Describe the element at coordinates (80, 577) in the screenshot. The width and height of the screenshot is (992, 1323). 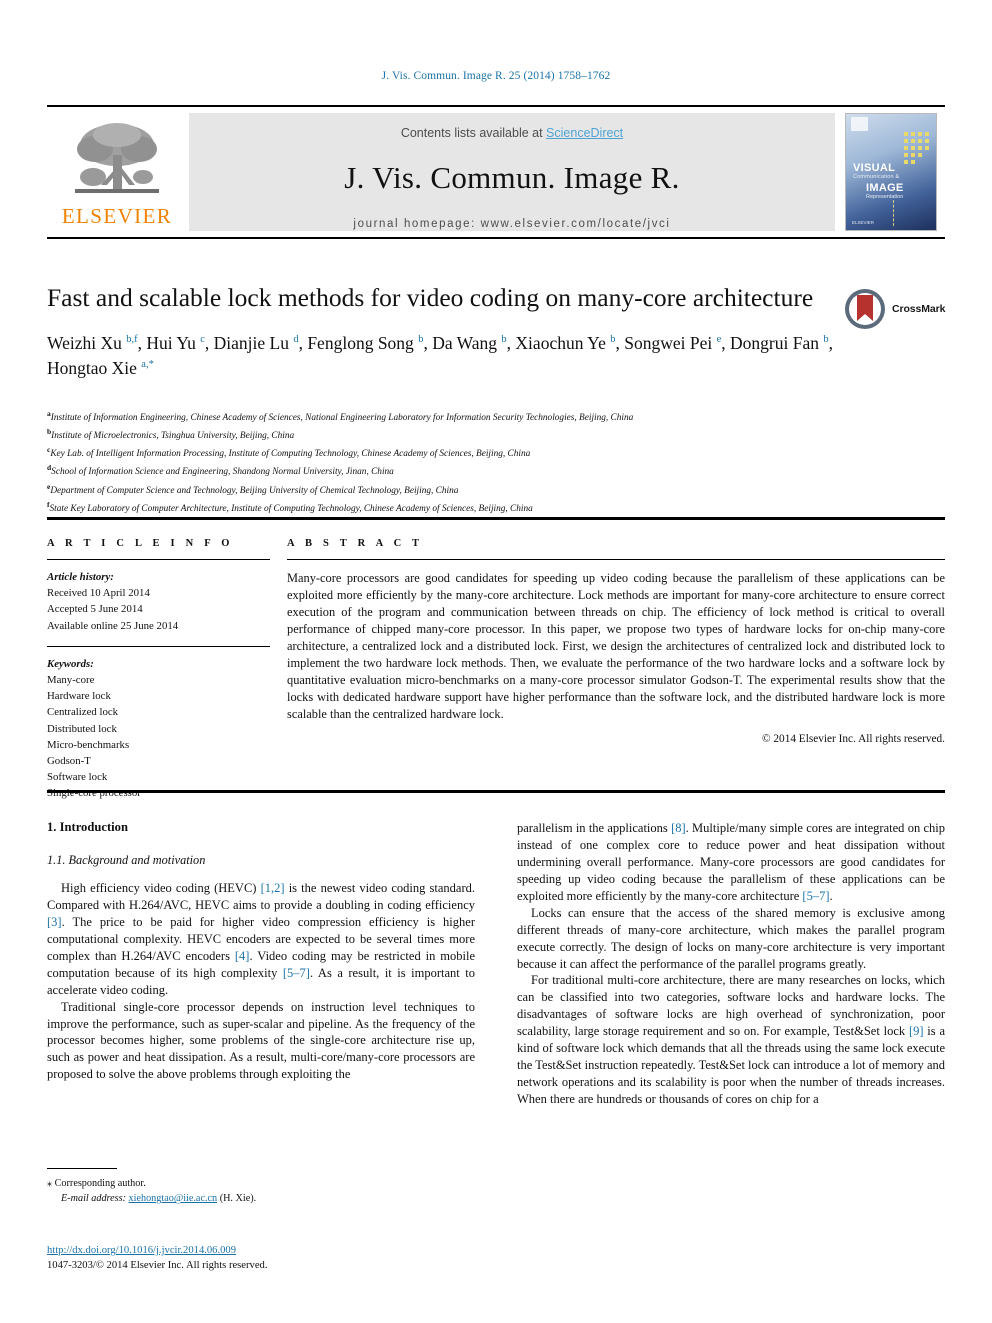
I see `article-history-label: Article history:` at that location.